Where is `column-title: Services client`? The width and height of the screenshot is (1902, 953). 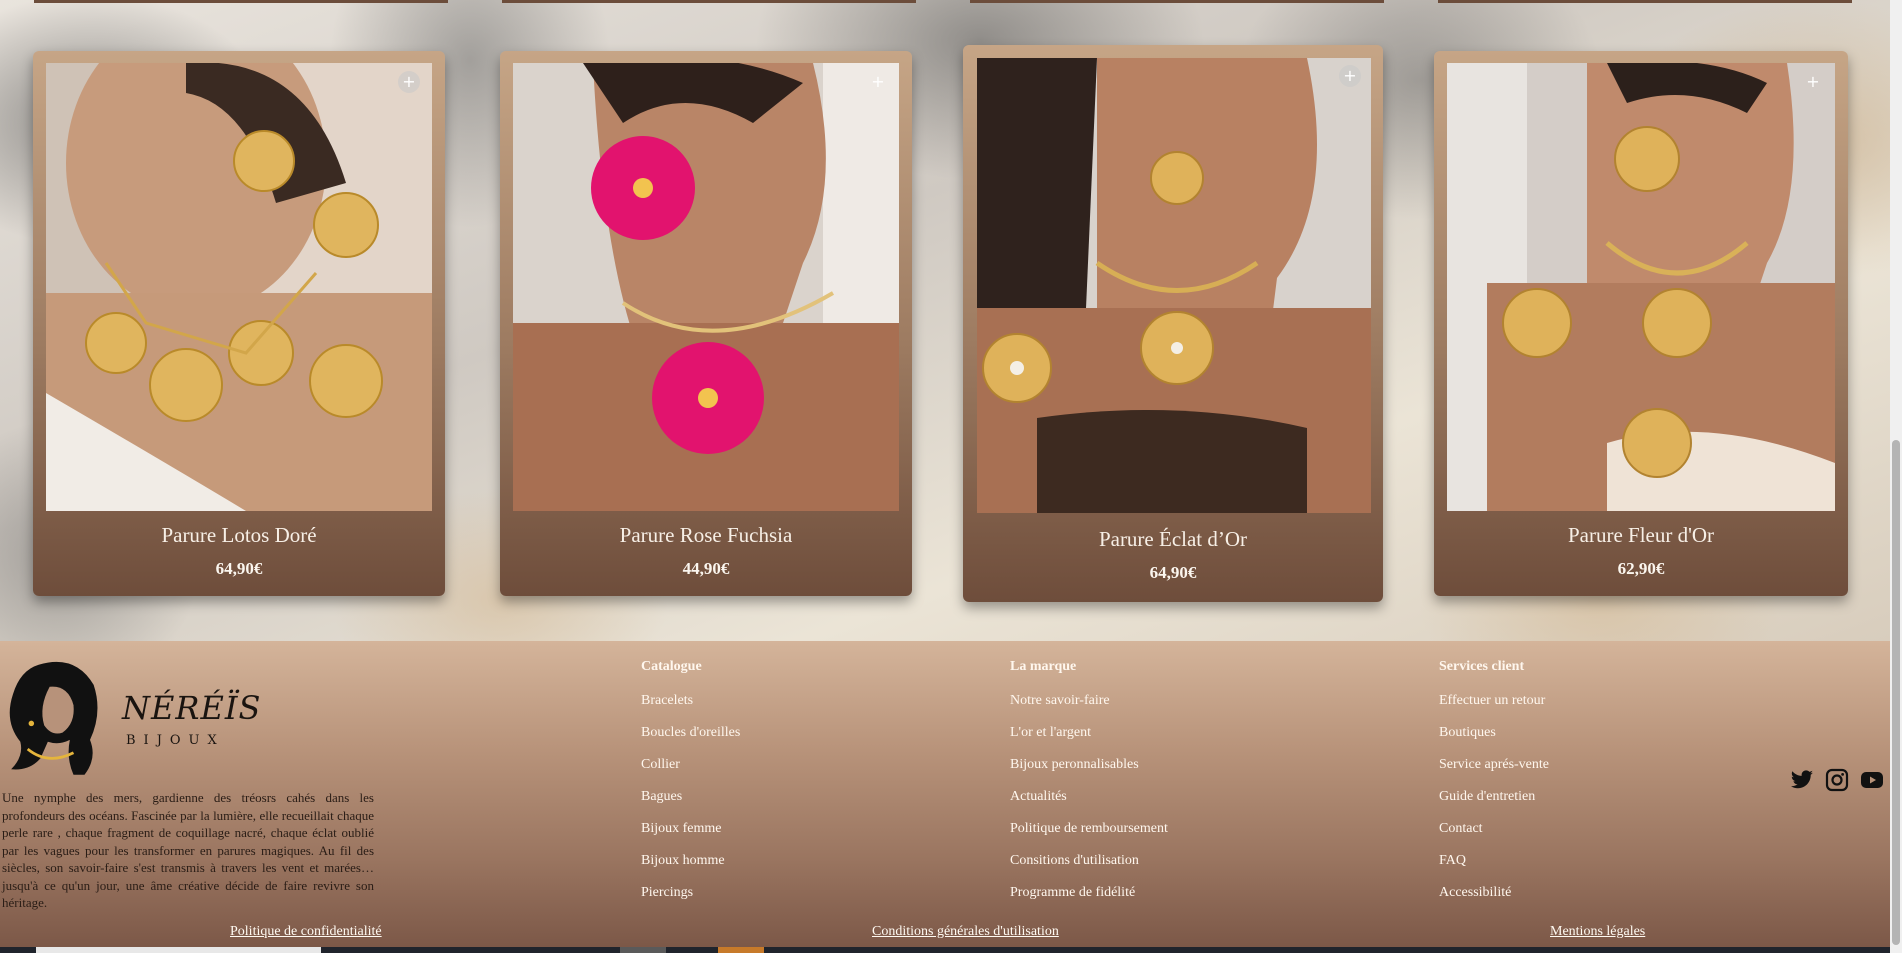 column-title: Services client is located at coordinates (1482, 666).